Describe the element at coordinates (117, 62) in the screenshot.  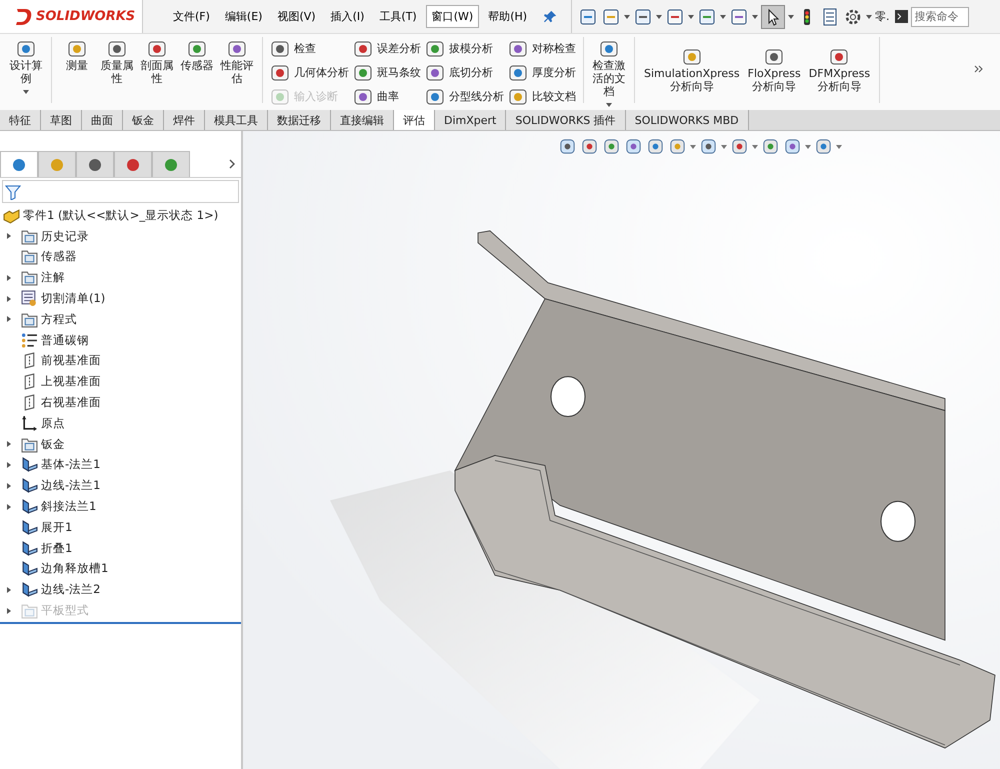
I see `ribbon-button: 质量属性` at that location.